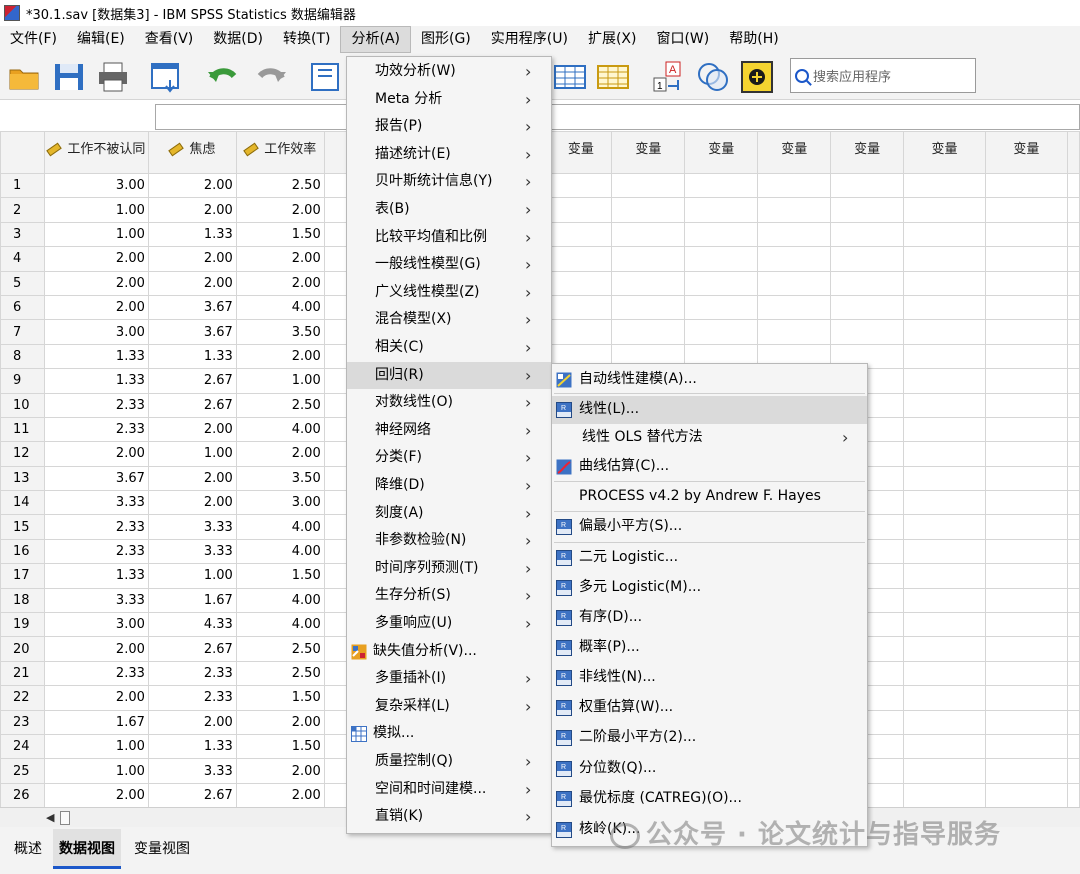  I want to click on menu-item: 查看(V), so click(169, 39).